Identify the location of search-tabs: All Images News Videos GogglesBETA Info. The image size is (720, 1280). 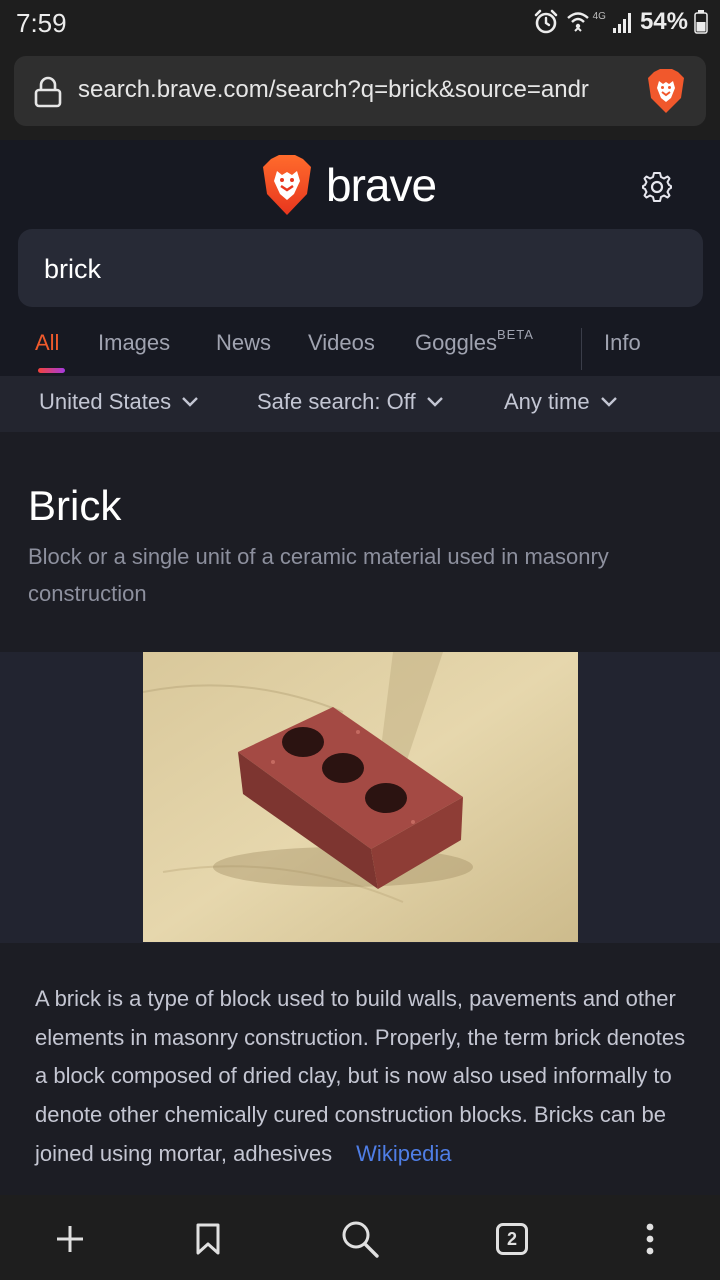
(360, 347).